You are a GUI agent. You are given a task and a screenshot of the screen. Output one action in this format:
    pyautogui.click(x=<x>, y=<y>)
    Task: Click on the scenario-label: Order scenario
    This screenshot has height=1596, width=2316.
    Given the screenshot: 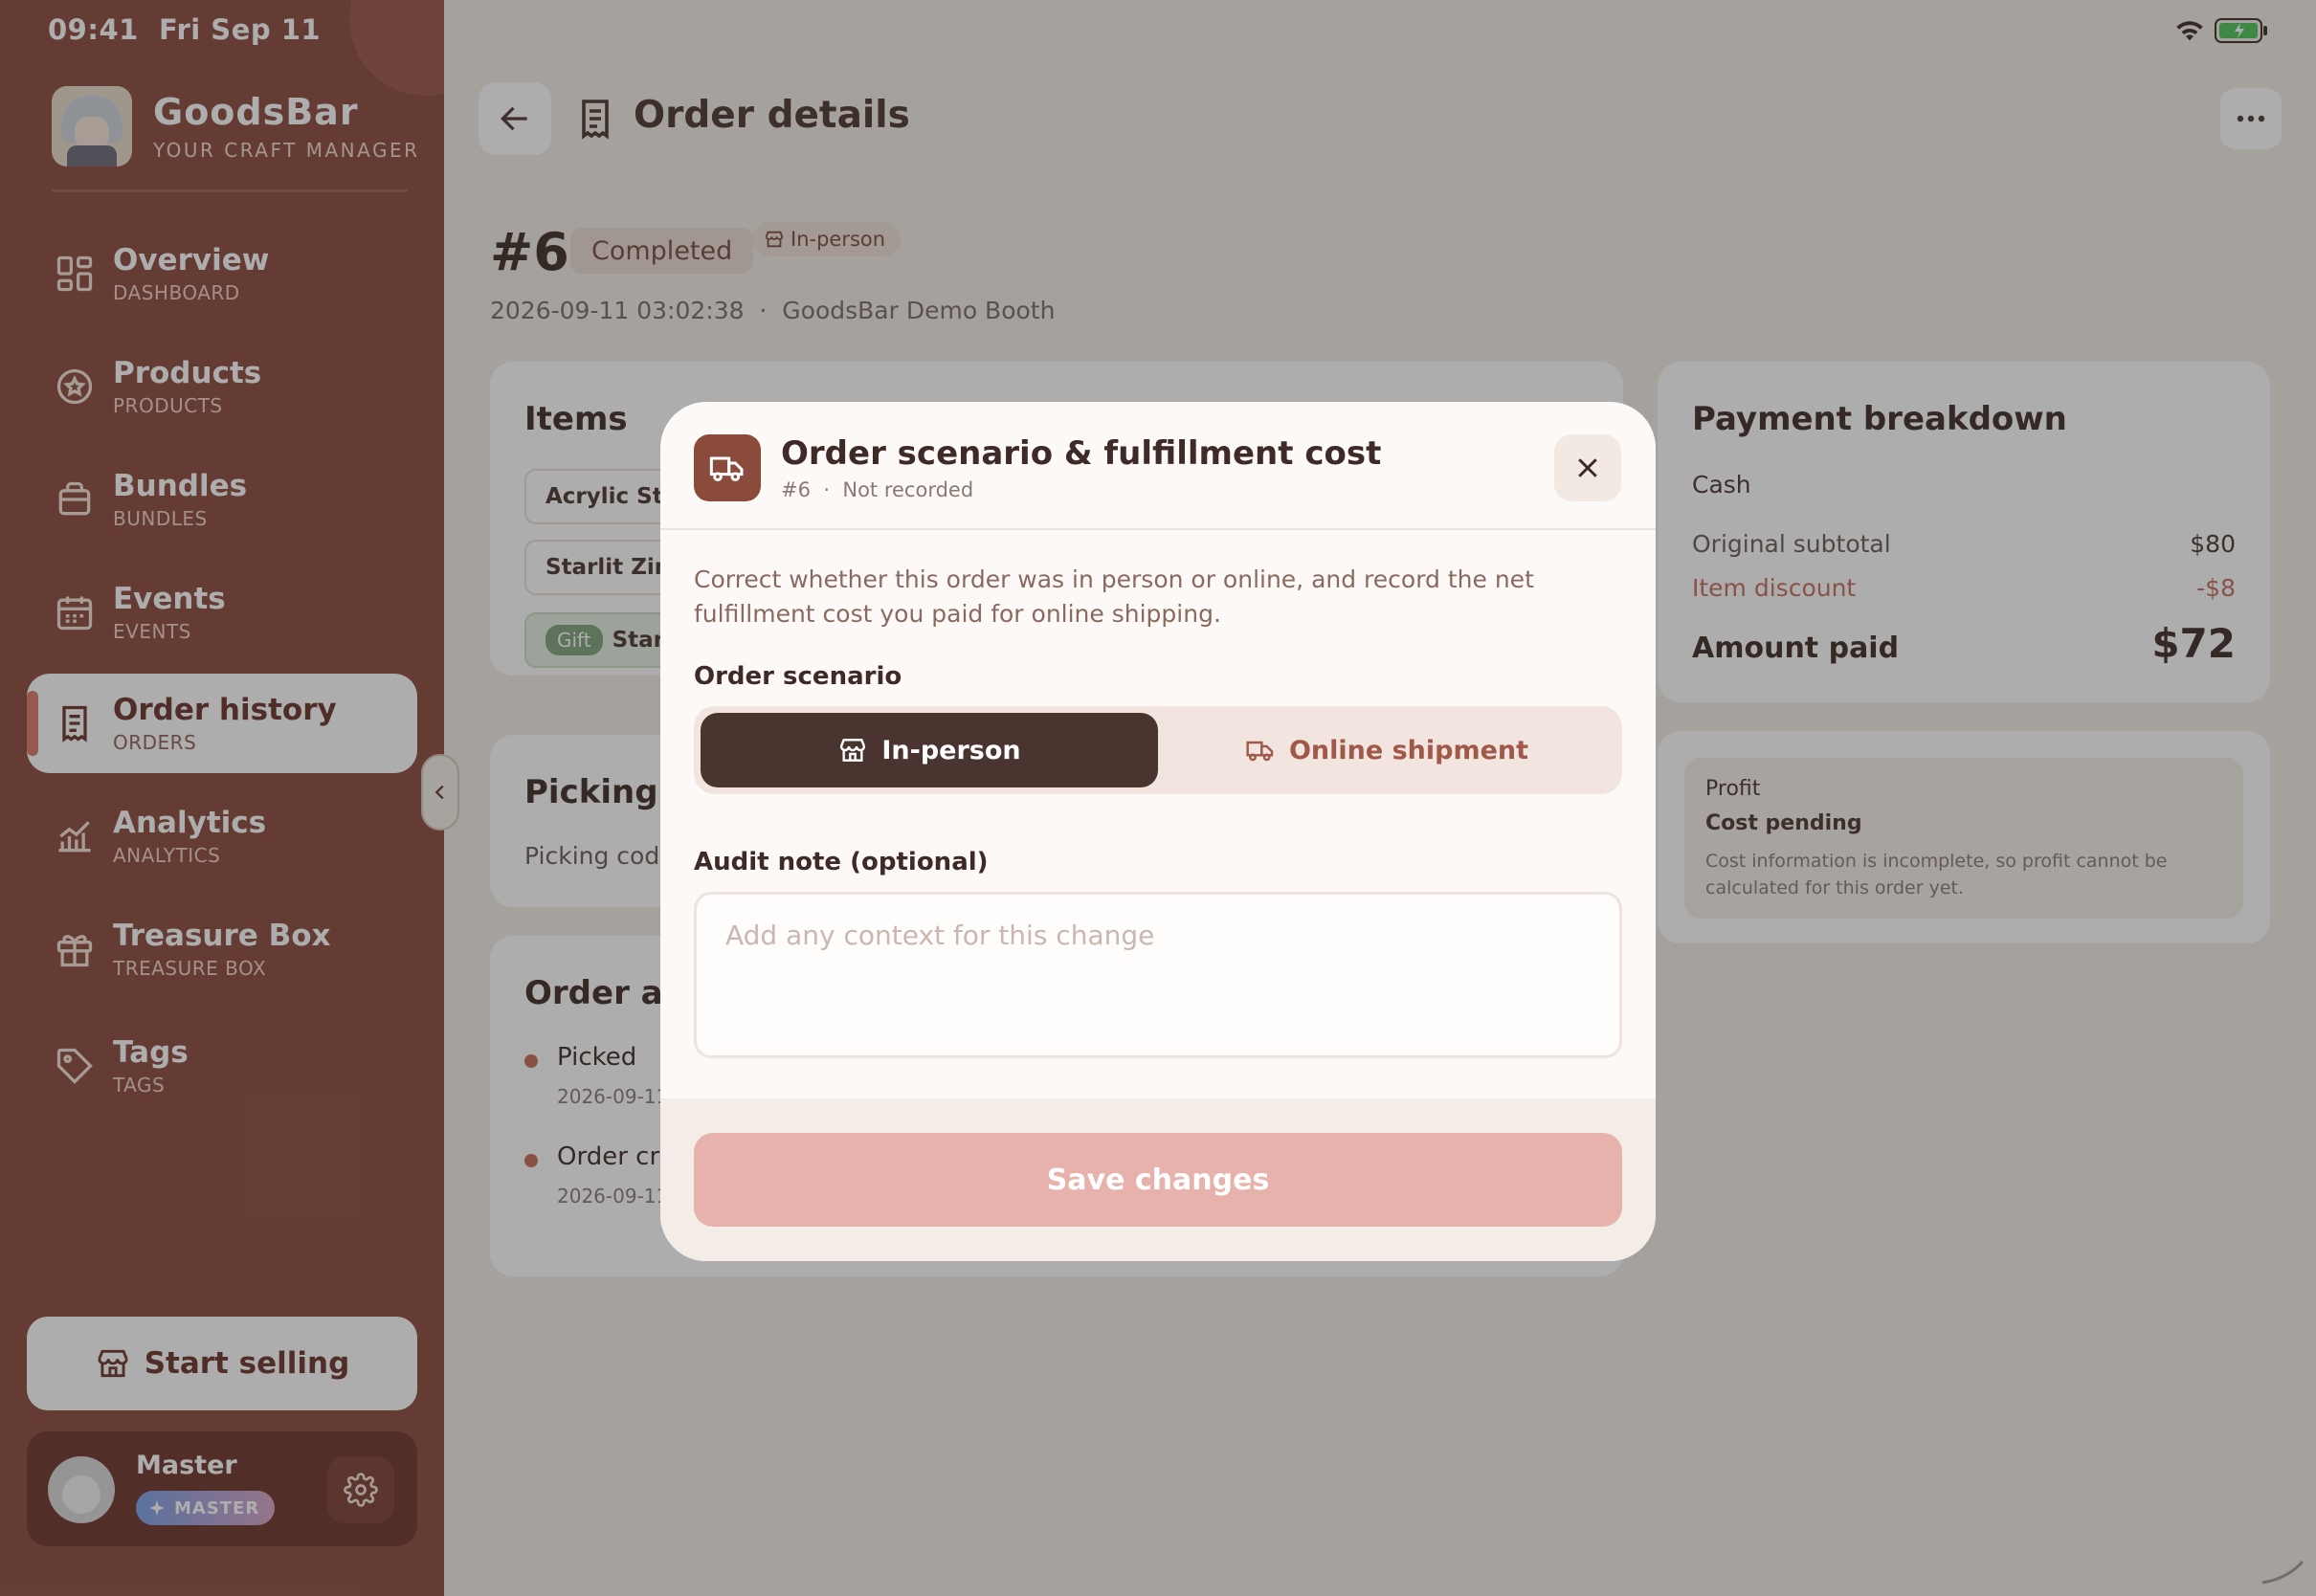 What is the action you would take?
    pyautogui.click(x=798, y=677)
    